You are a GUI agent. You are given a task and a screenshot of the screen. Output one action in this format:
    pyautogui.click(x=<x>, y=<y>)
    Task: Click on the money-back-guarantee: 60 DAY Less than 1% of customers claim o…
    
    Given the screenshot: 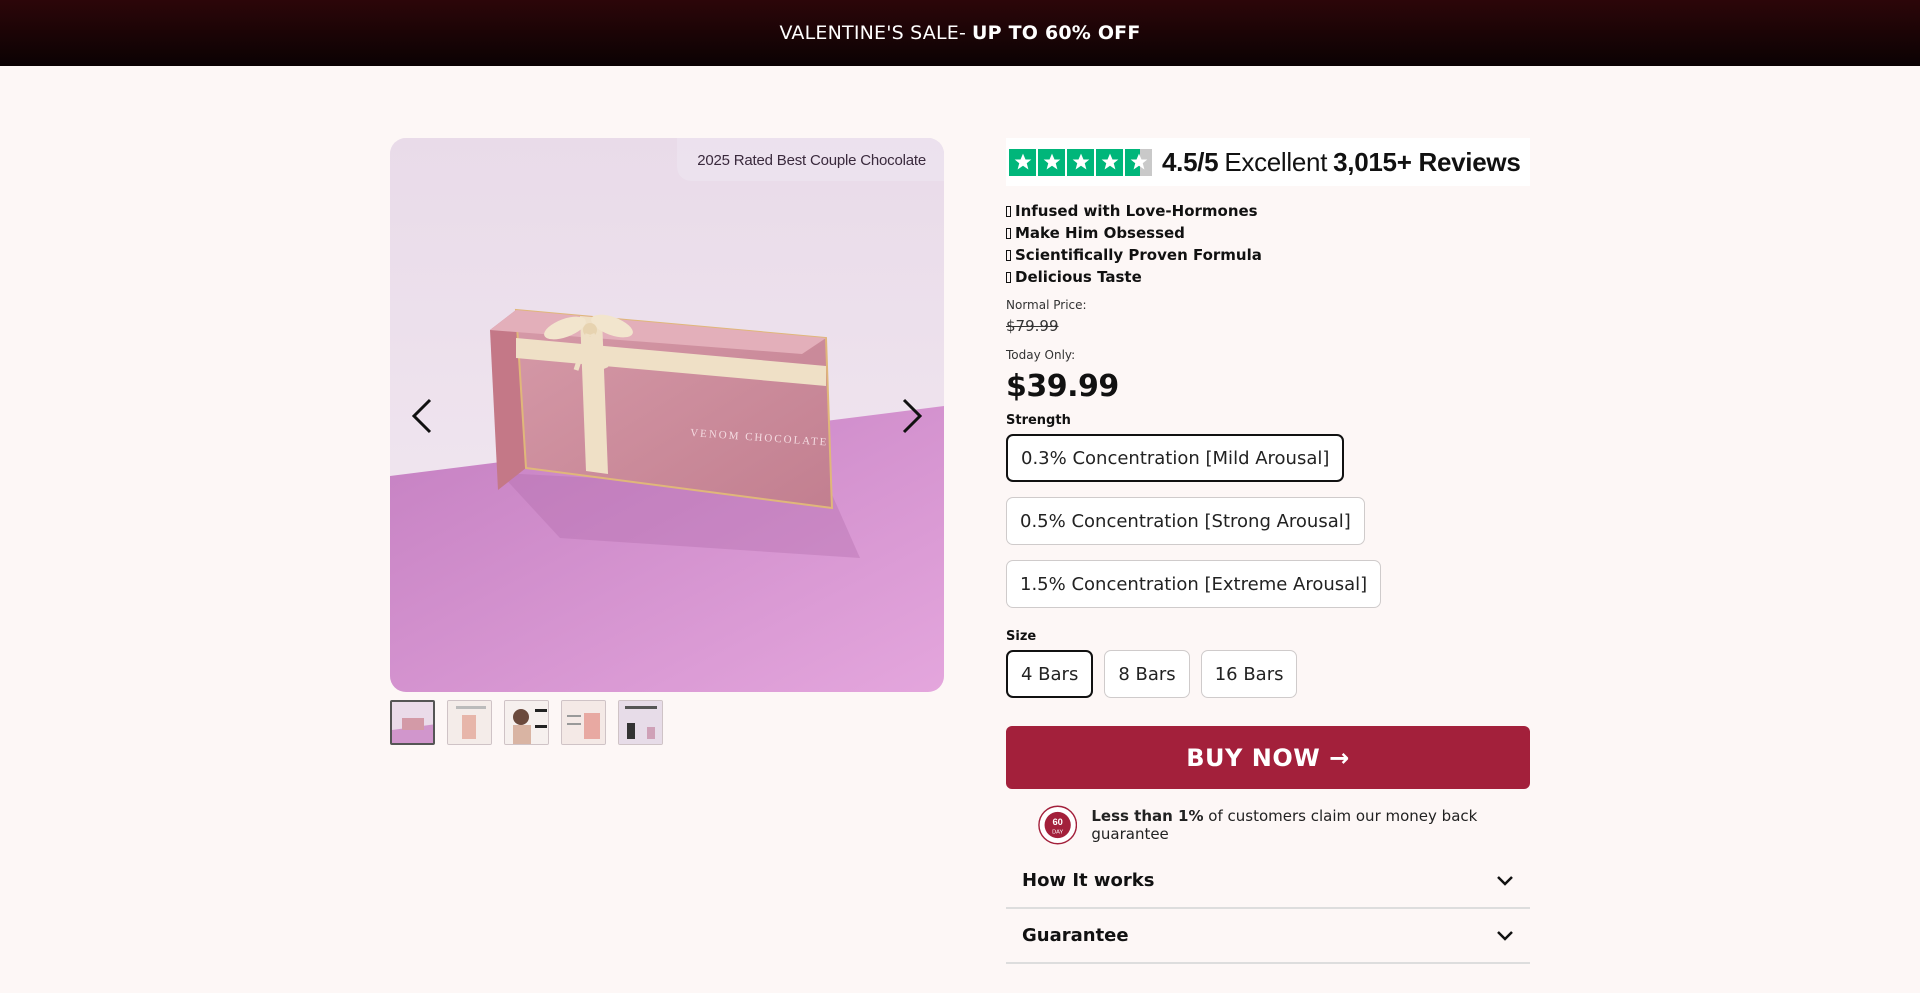 What is the action you would take?
    pyautogui.click(x=1284, y=825)
    